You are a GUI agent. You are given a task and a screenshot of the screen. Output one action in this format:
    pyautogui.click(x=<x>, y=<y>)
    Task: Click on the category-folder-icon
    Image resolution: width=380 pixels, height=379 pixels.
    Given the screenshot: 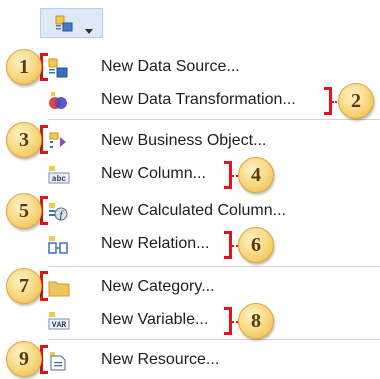 What is the action you would take?
    pyautogui.click(x=59, y=288)
    